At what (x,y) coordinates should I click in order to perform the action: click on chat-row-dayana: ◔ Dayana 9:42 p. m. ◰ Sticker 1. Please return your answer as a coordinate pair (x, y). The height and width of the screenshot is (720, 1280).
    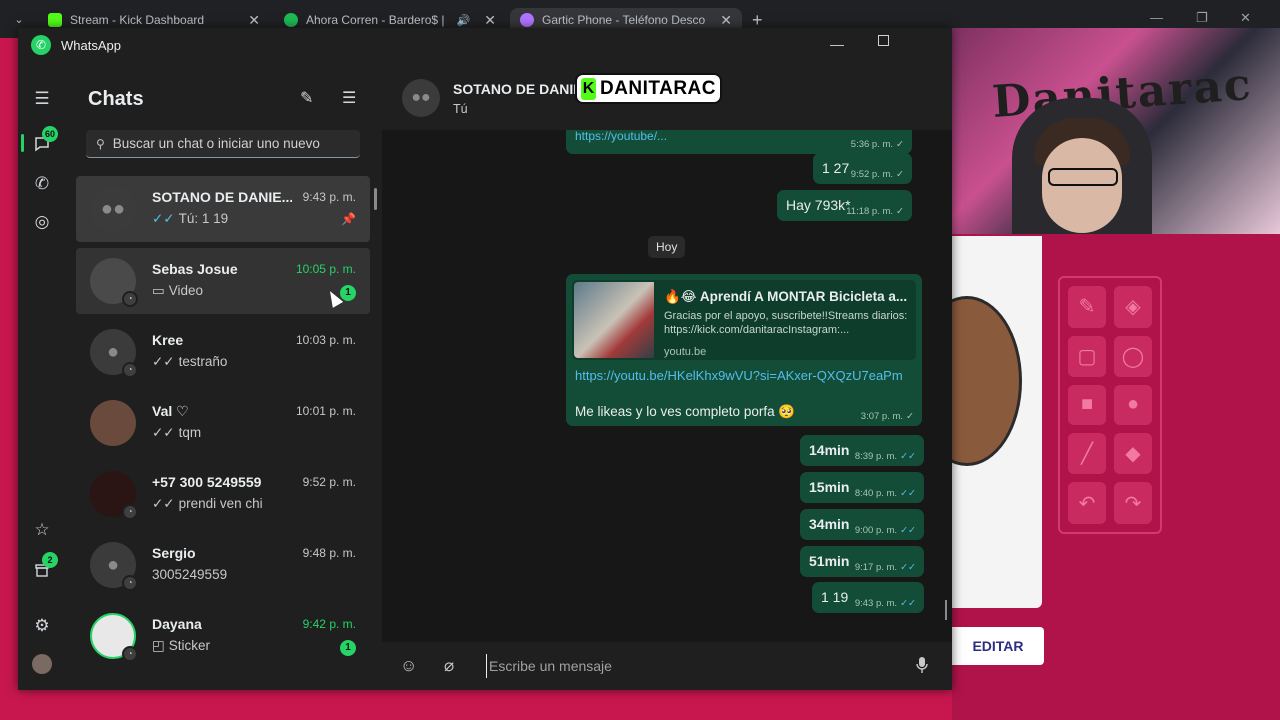
    Looking at the image, I should click on (223, 636).